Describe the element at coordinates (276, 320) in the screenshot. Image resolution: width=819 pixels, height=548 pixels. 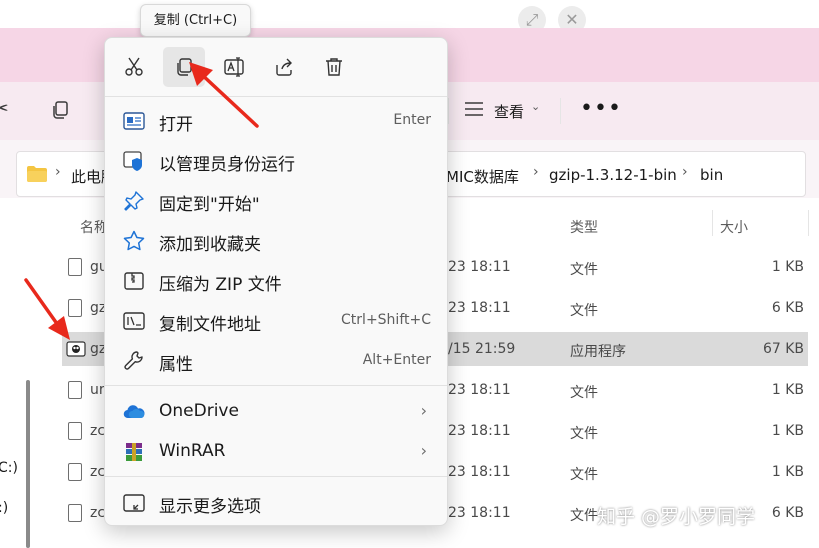
I see `menu-item-copy-path: 复制文件地址 Ctrl+Shift+C` at that location.